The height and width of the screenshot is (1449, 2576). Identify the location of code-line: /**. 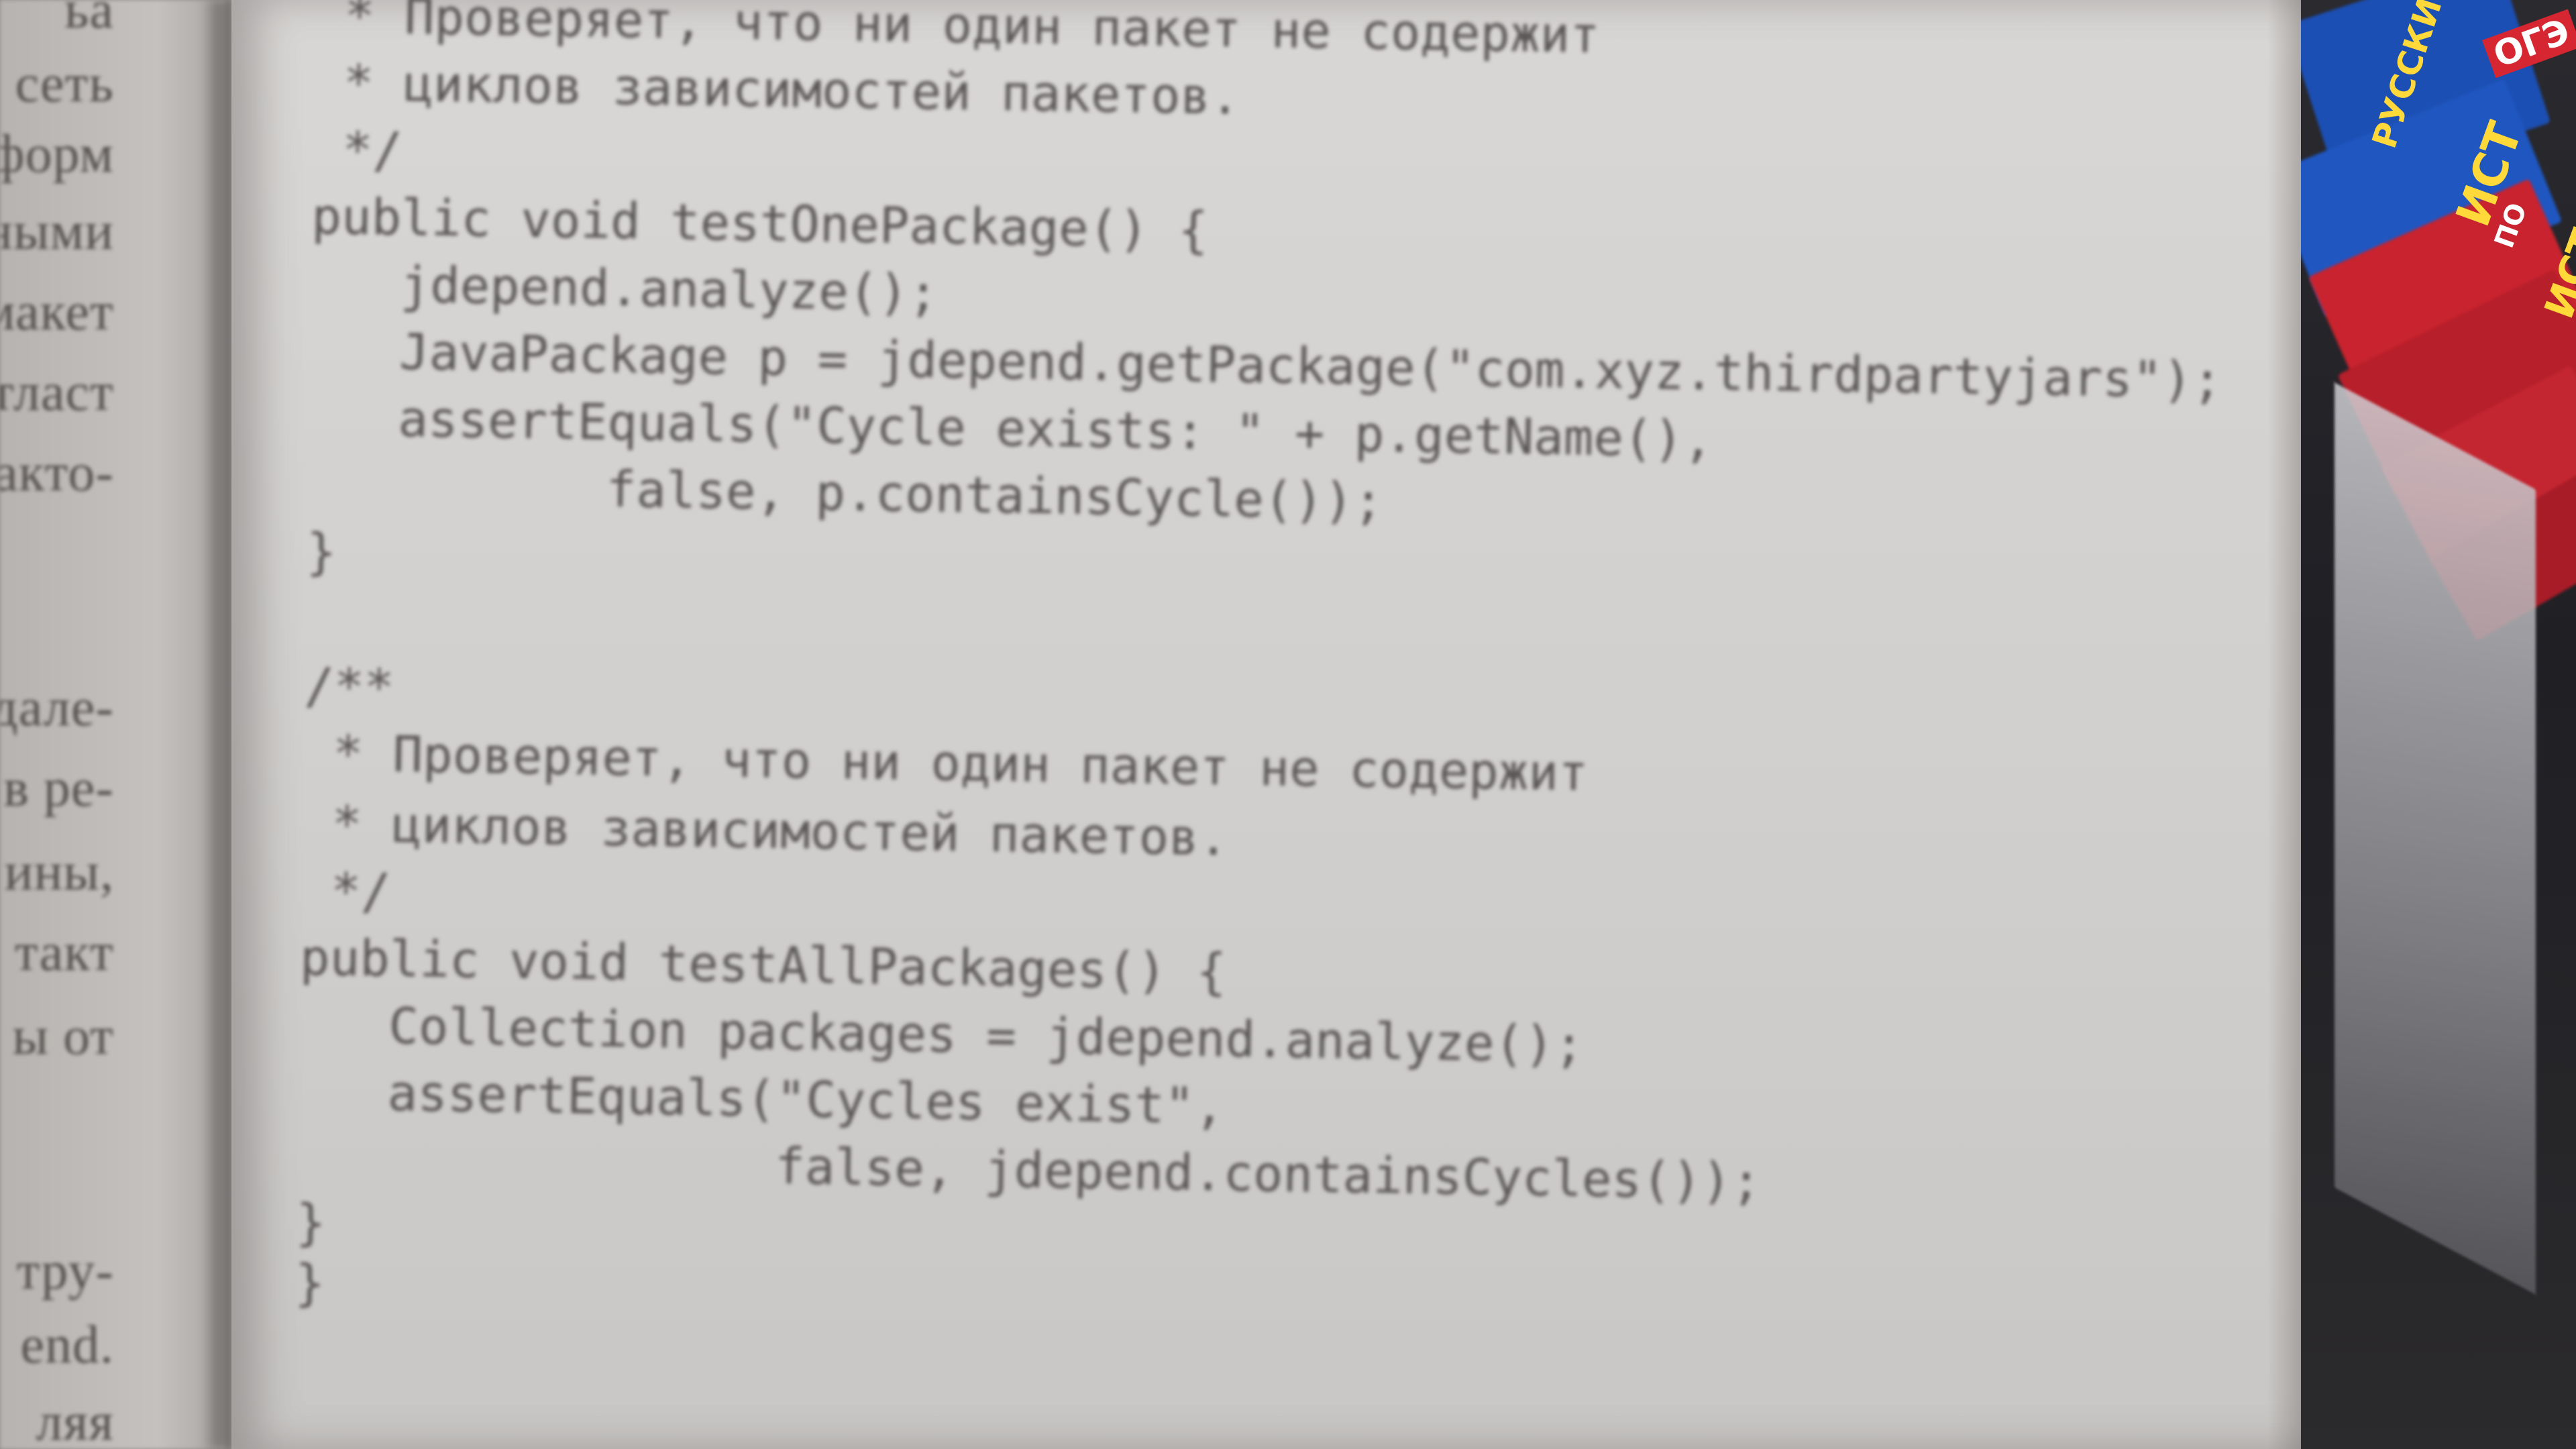
(348, 686).